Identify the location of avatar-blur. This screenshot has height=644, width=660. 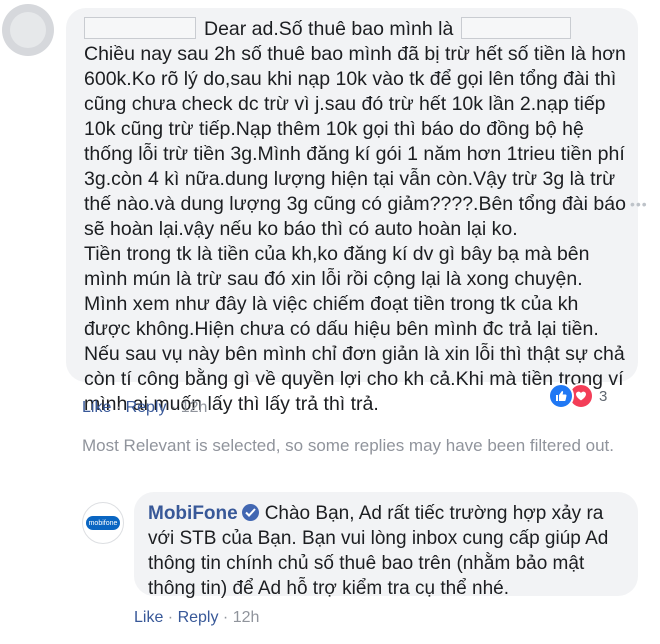
(28, 30).